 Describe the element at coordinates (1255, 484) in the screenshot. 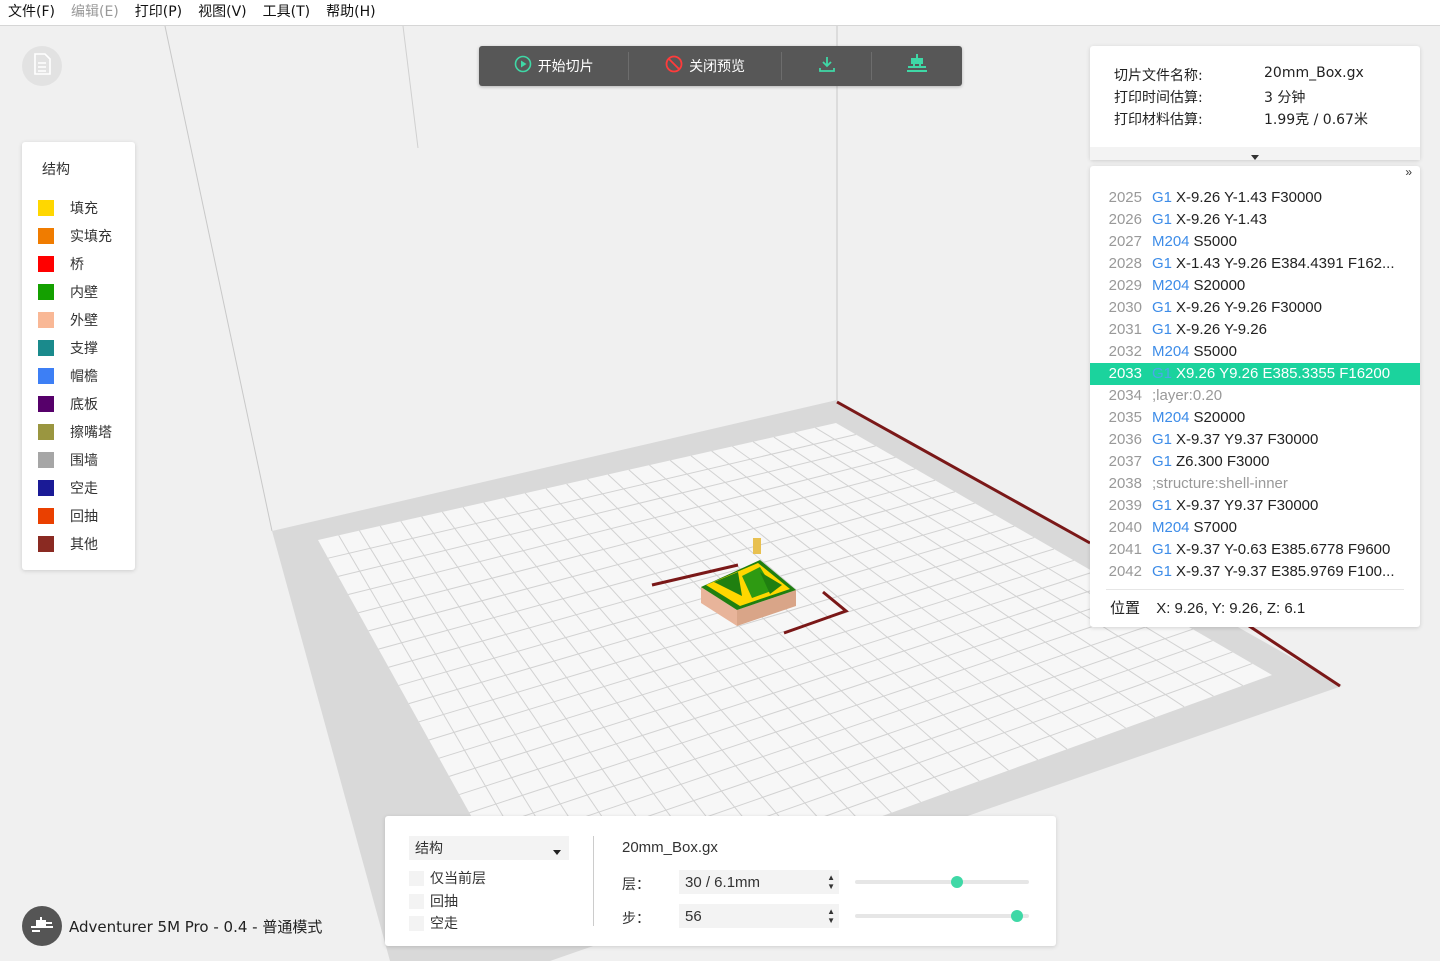

I see `gcode-line: 2038 ;structure:shell-inner` at that location.